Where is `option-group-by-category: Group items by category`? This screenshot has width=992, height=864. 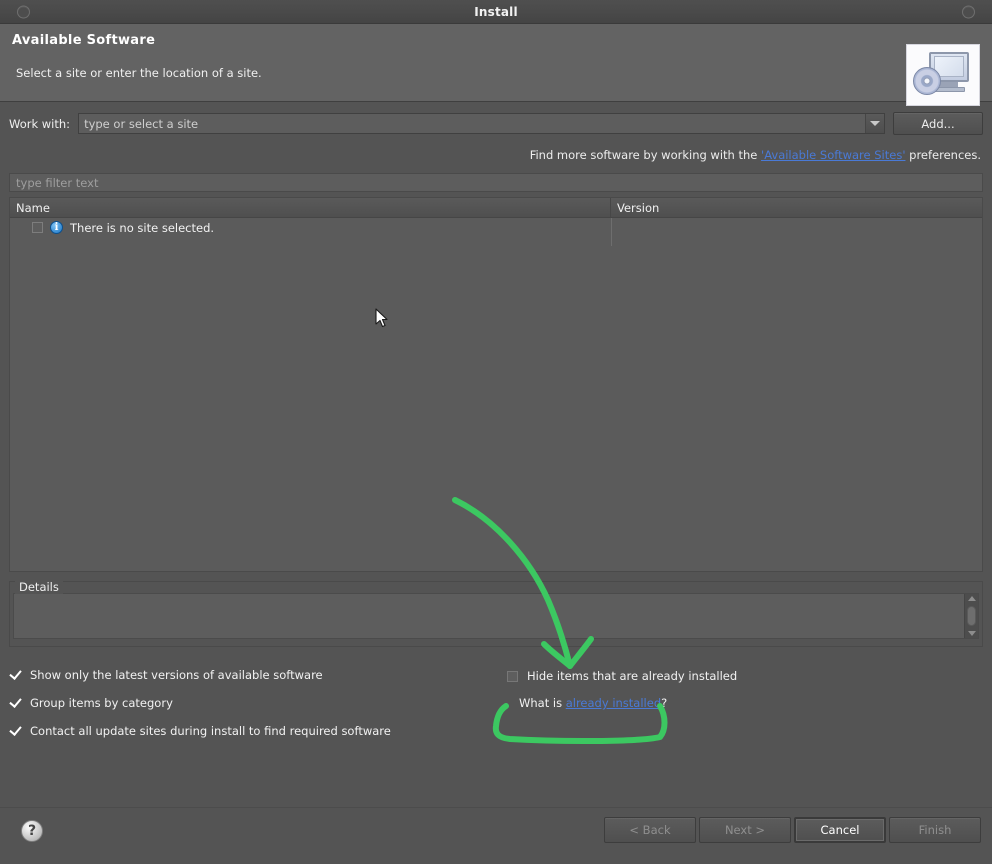 option-group-by-category: Group items by category is located at coordinates (496, 703).